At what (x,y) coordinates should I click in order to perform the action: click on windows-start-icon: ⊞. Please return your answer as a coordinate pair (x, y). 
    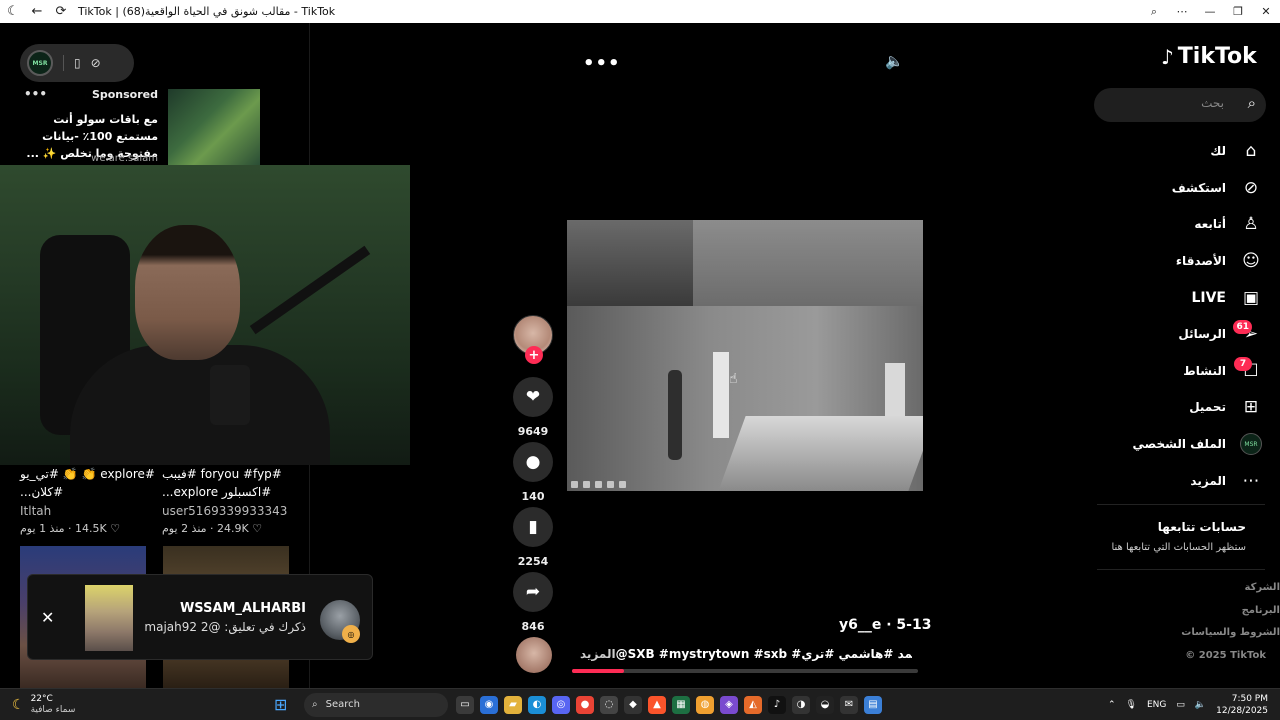
    Looking at the image, I should click on (286, 704).